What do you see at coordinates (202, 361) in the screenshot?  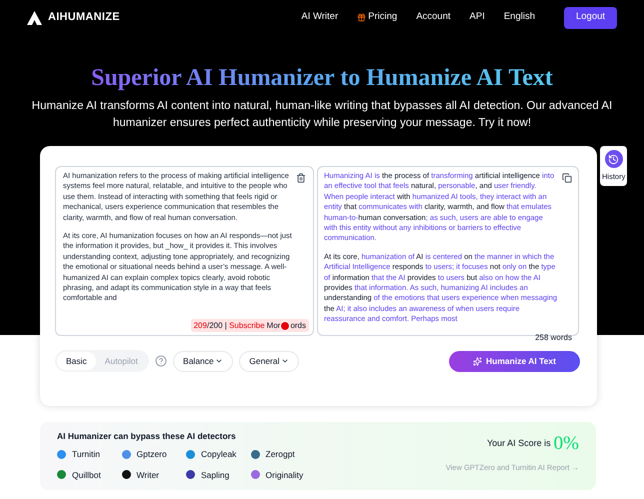 I see `dropdown-button: Balance` at bounding box center [202, 361].